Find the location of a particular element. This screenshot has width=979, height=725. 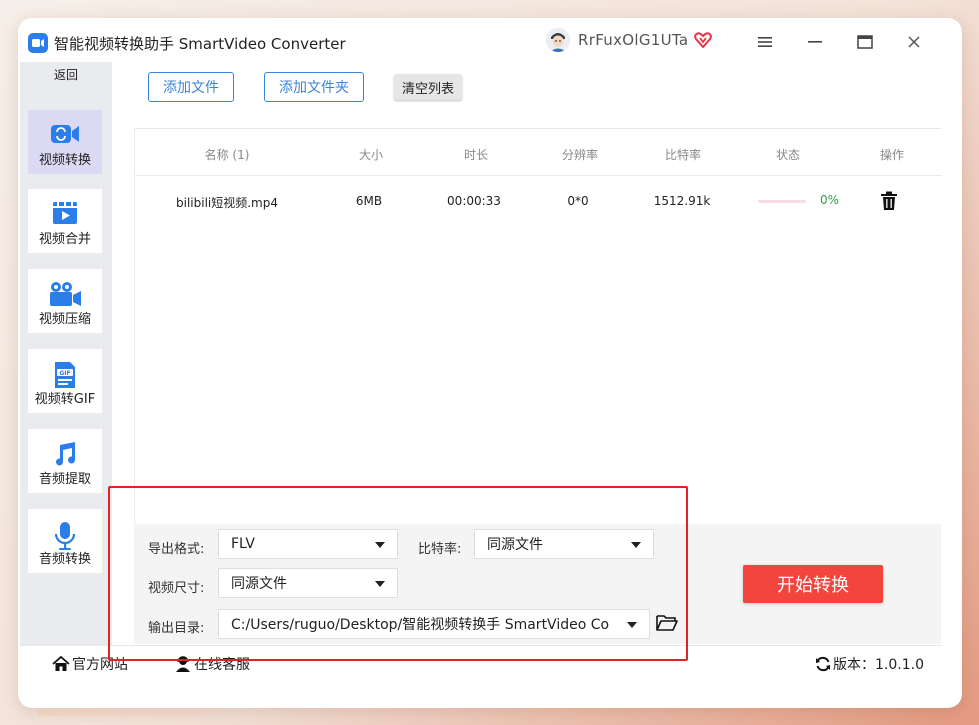

bitrate-select: 同源文件 is located at coordinates (564, 544).